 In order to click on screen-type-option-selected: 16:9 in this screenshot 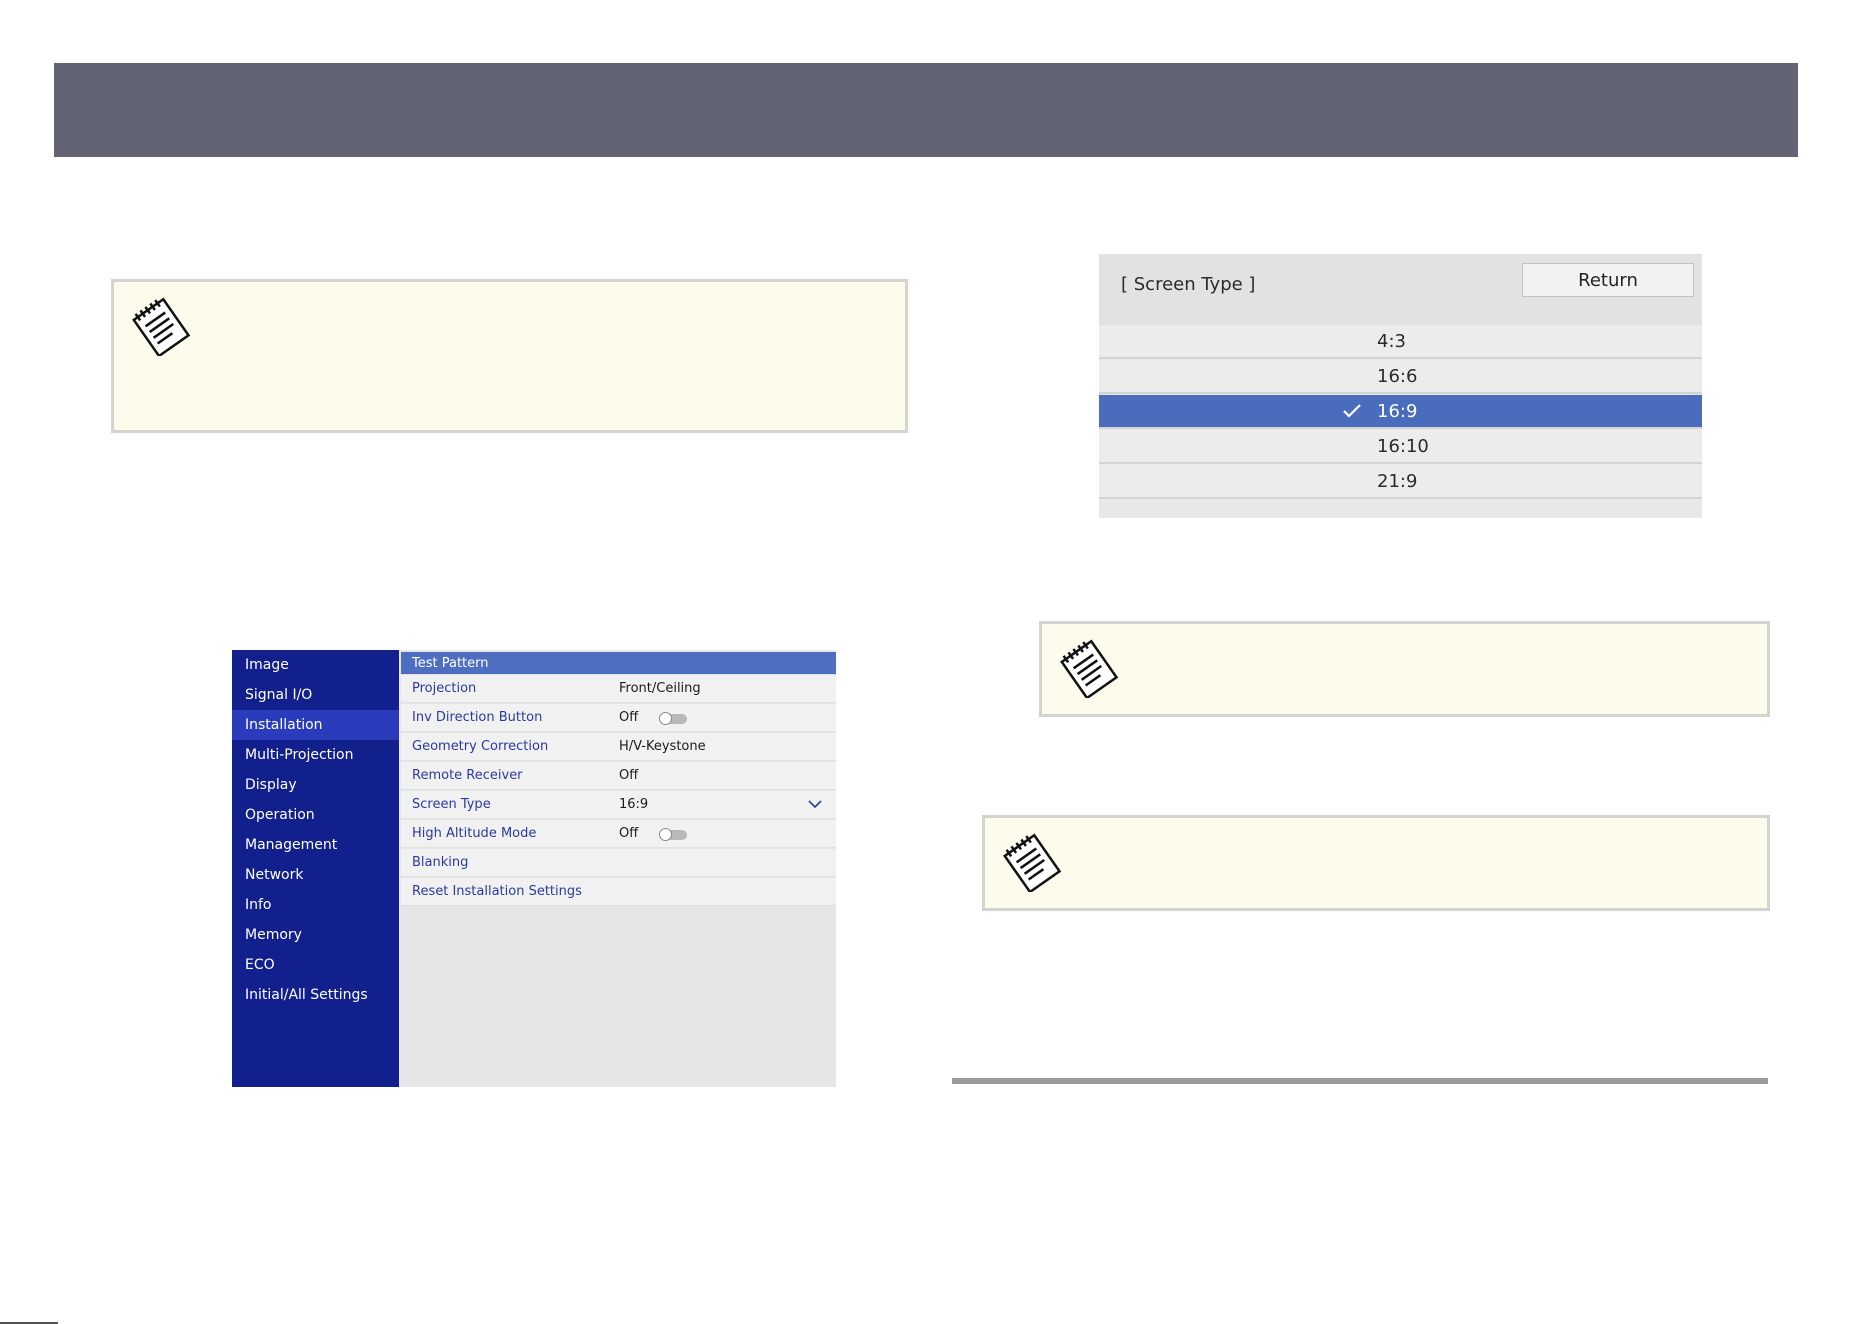, I will do `click(1400, 412)`.